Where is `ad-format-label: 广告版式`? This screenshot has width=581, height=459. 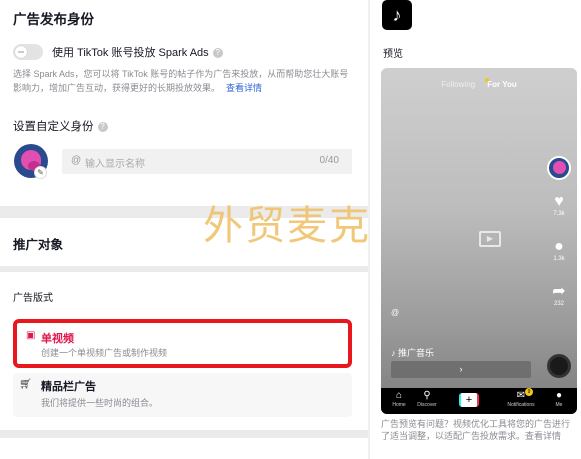 ad-format-label: 广告版式 is located at coordinates (33, 298).